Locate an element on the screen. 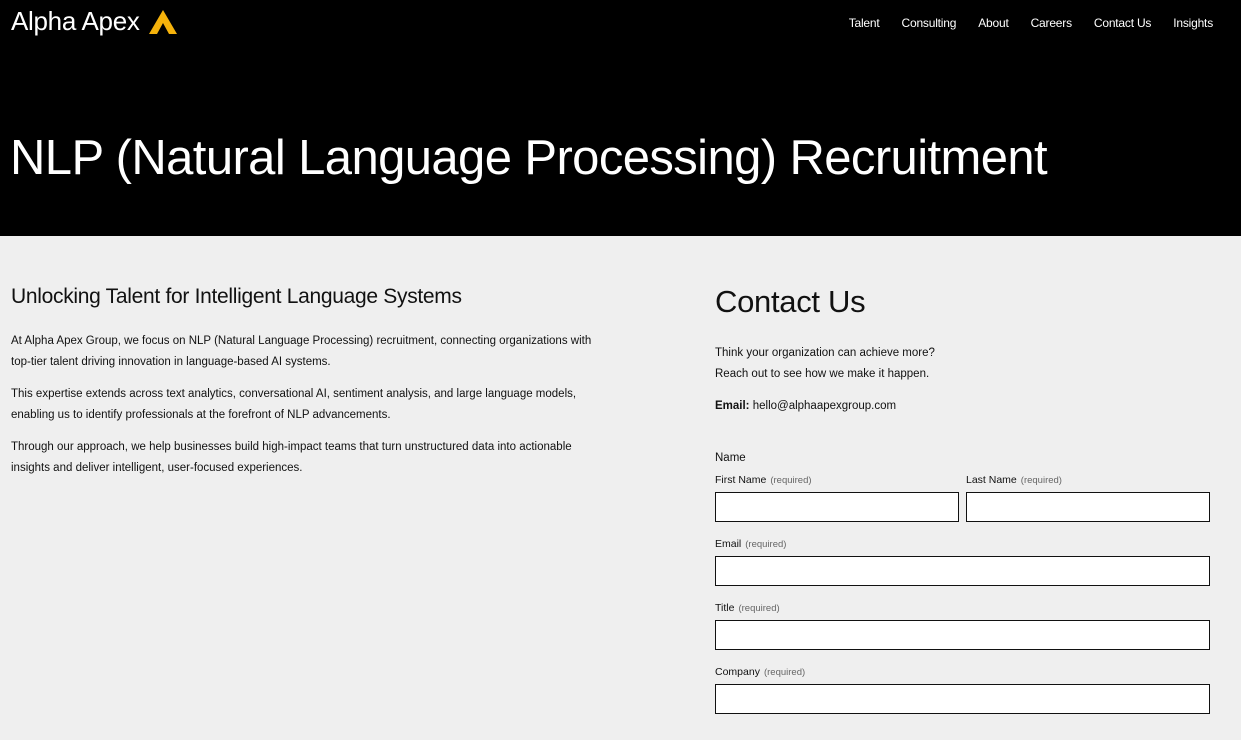 The width and height of the screenshot is (1241, 740). email-label: Email: is located at coordinates (732, 406).